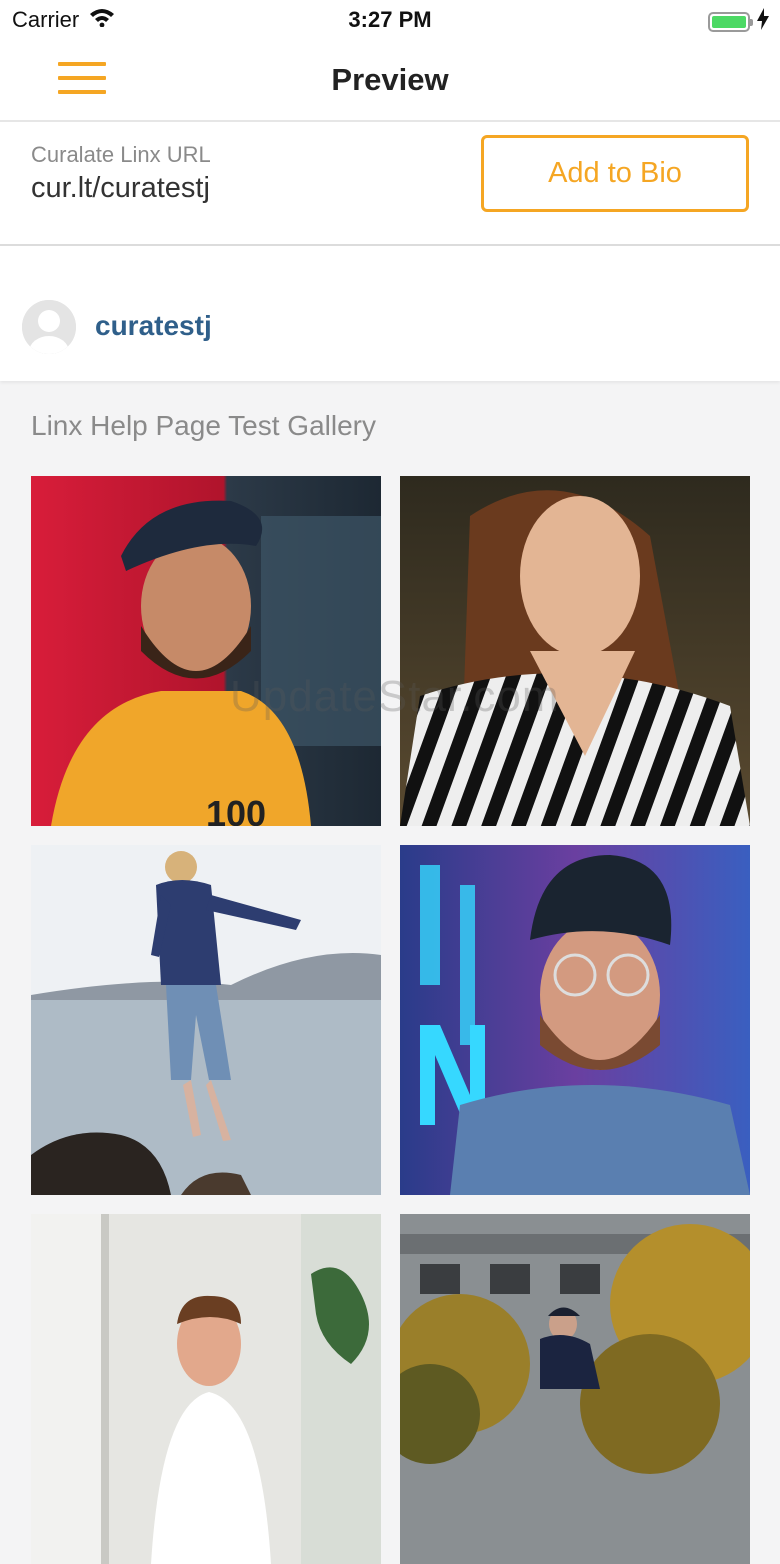 This screenshot has width=780, height=1564. What do you see at coordinates (763, 21) in the screenshot?
I see `charging-bolt-icon` at bounding box center [763, 21].